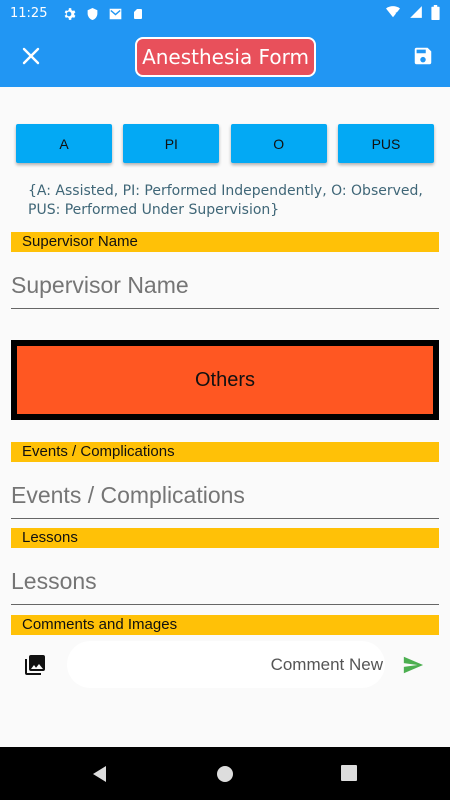 The height and width of the screenshot is (800, 450). I want to click on shield-icon, so click(92, 14).